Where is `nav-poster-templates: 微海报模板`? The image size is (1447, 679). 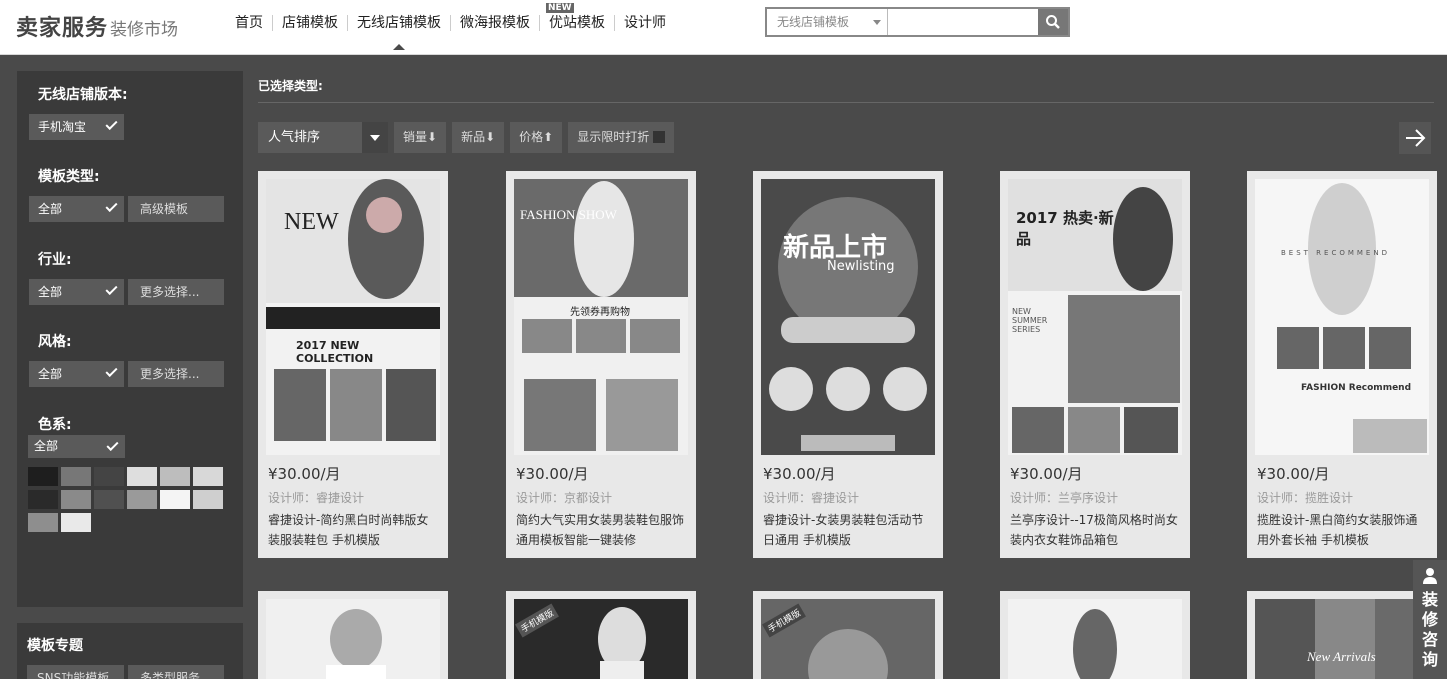 nav-poster-templates: 微海报模板 is located at coordinates (494, 22).